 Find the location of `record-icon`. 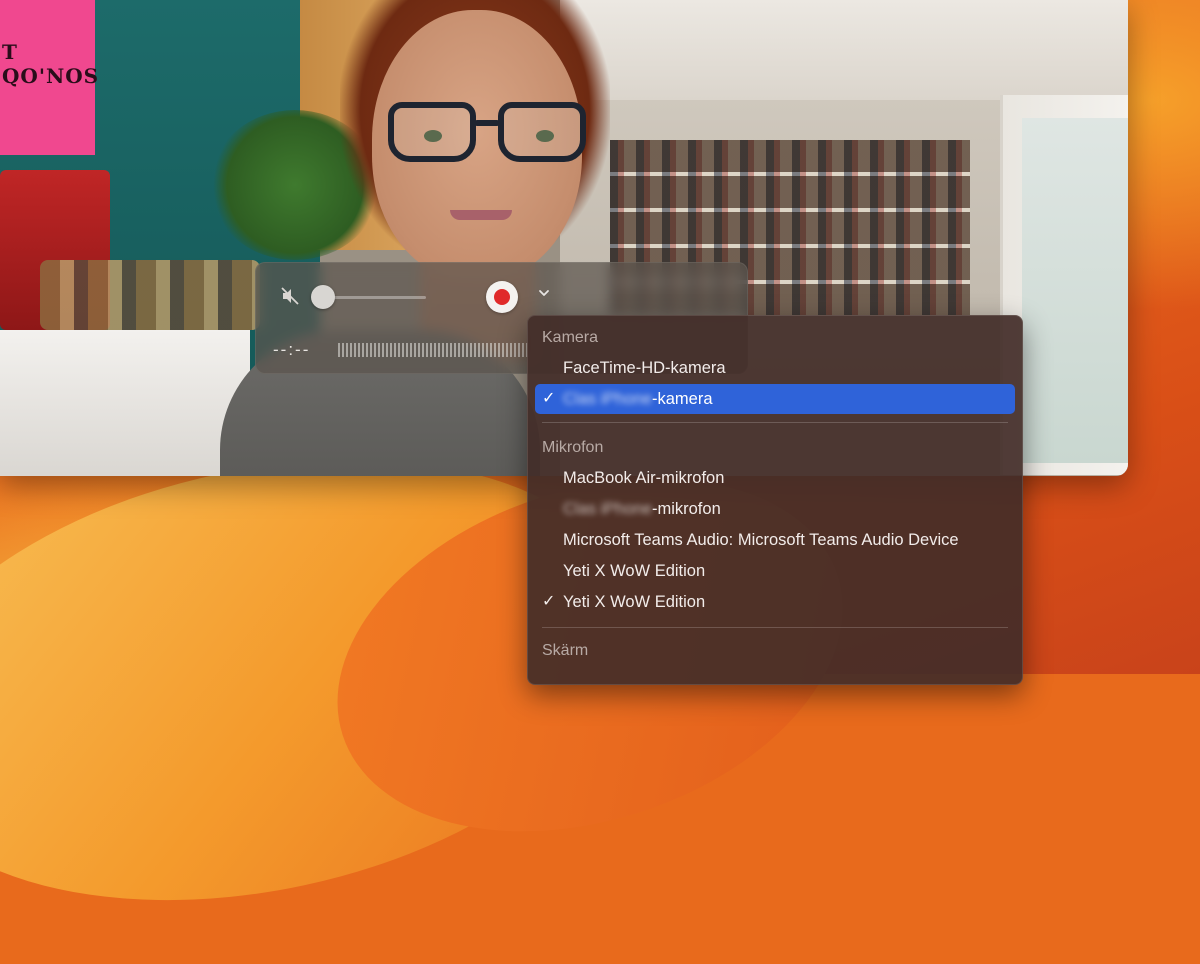

record-icon is located at coordinates (502, 297).